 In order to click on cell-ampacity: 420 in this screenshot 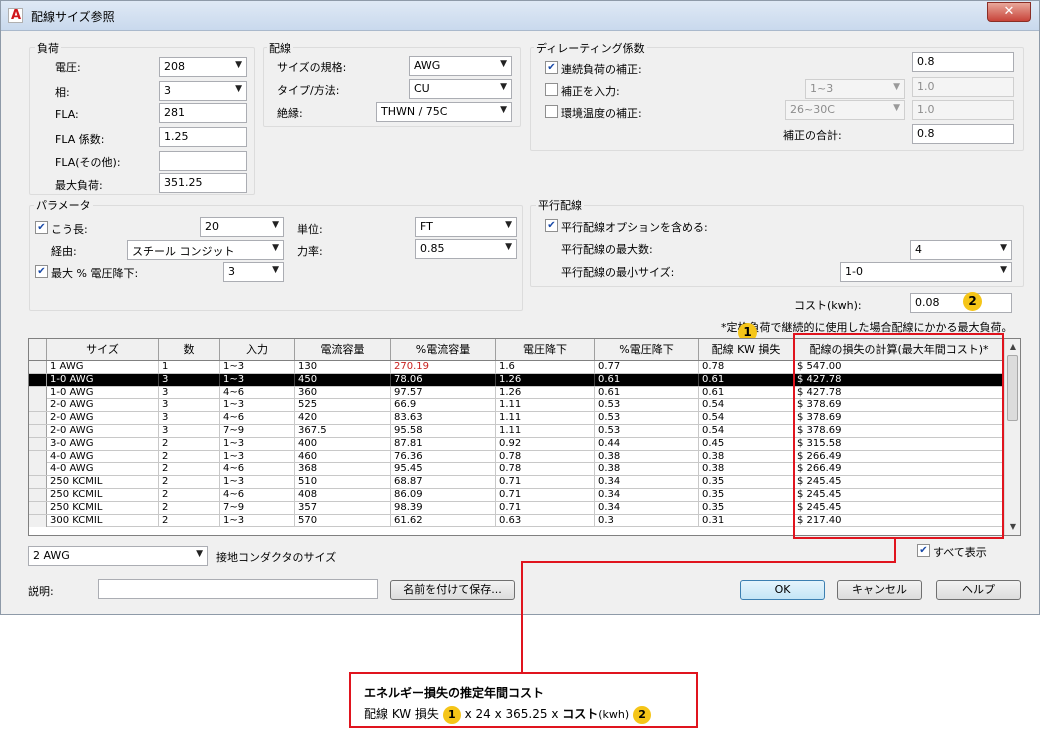, I will do `click(343, 418)`.